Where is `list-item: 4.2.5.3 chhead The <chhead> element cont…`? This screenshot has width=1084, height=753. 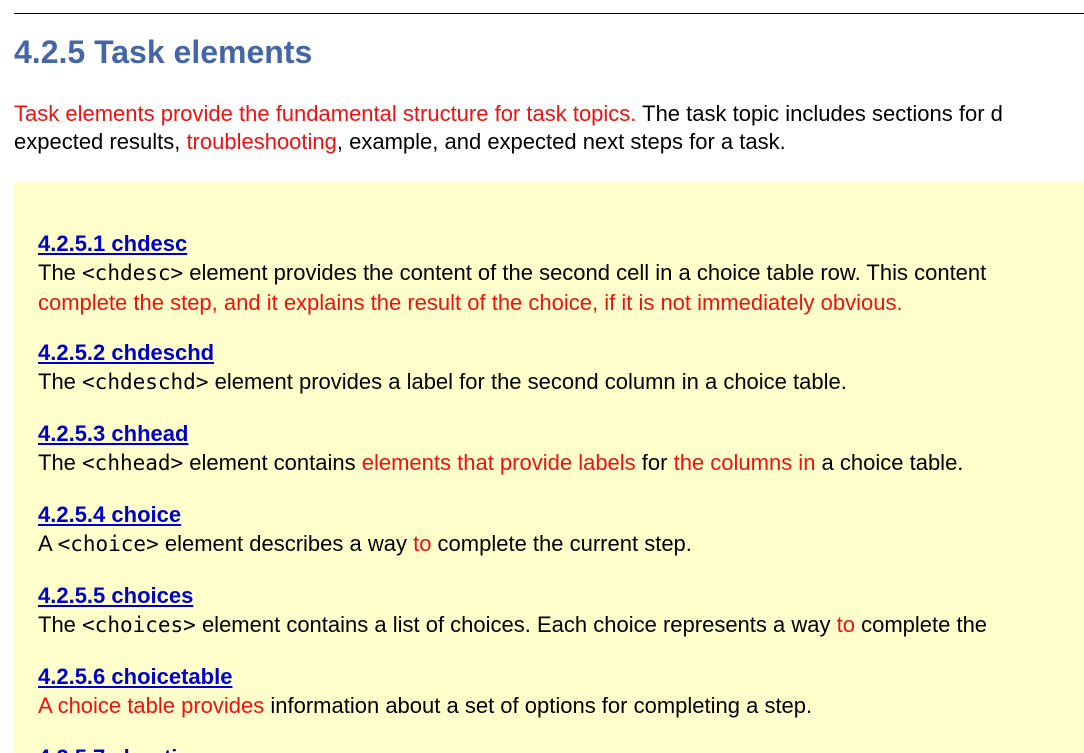 list-item: 4.2.5.3 chhead The <chhead> element cont… is located at coordinates (561, 449).